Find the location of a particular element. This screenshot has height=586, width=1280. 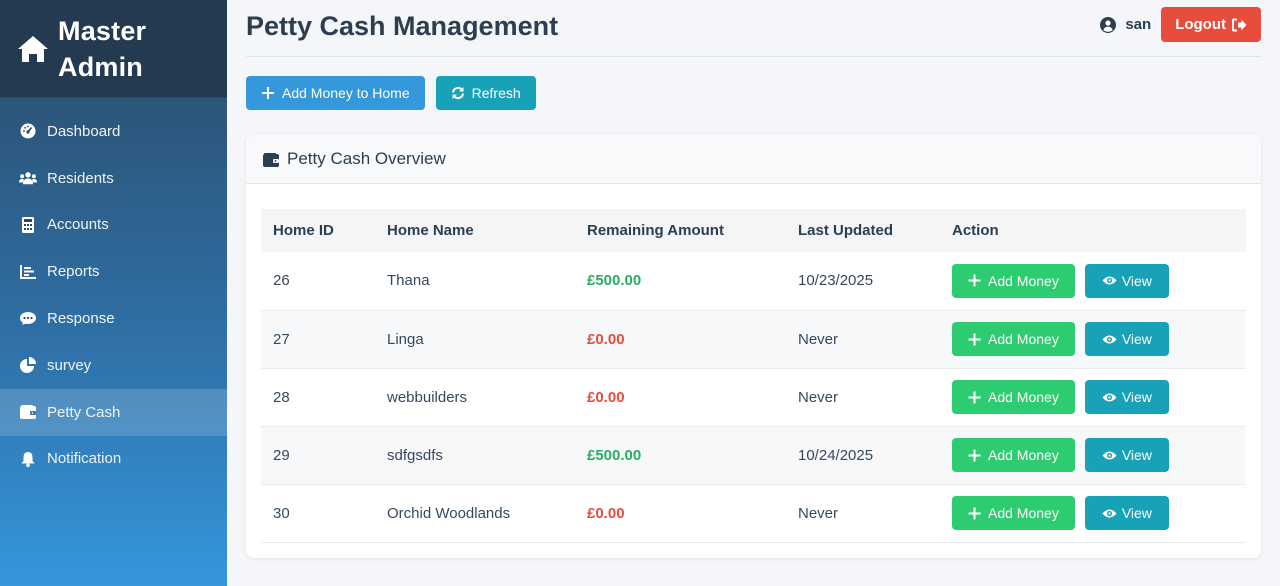

logout-label: Logout is located at coordinates (1200, 24).